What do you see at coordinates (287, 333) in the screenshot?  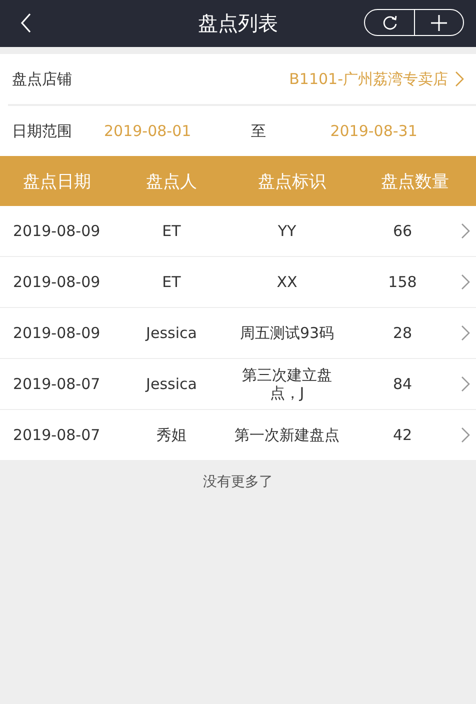 I see `tag-cell-text: 周五测试93码` at bounding box center [287, 333].